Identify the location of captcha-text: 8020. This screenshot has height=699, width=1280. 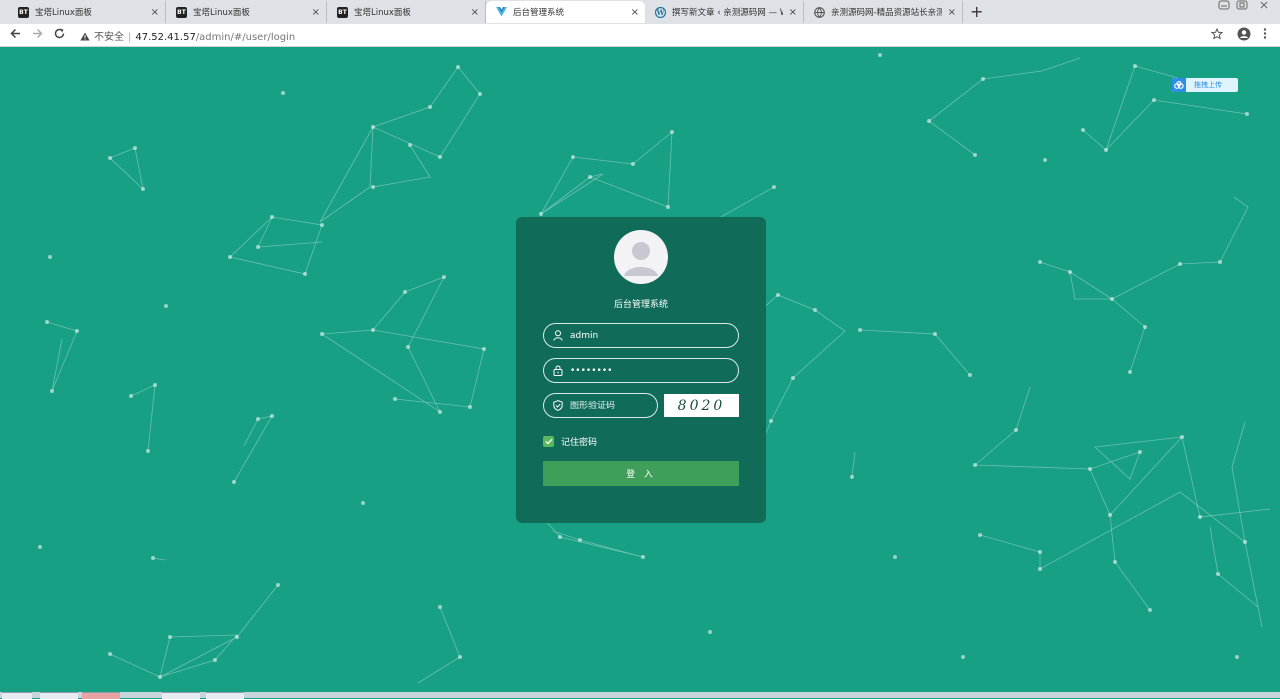
(701, 405).